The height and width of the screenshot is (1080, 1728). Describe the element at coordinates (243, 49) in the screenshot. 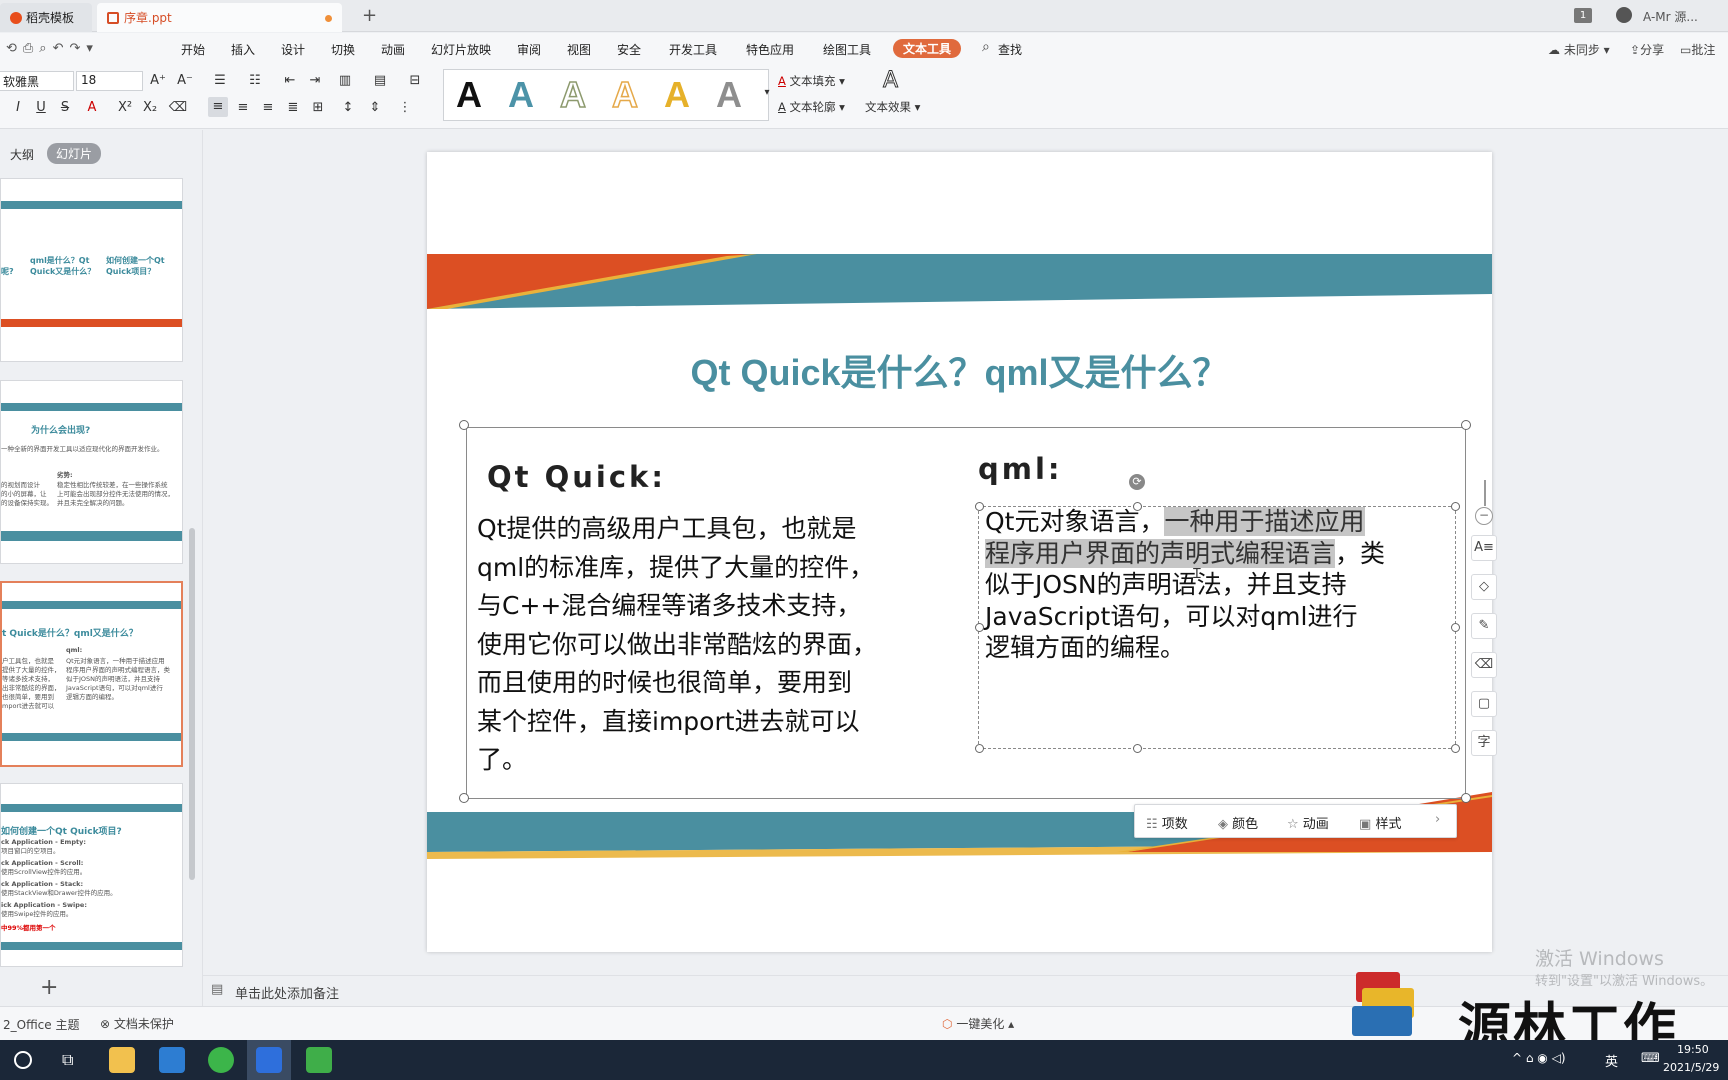

I see `menu-insert: 插入` at that location.